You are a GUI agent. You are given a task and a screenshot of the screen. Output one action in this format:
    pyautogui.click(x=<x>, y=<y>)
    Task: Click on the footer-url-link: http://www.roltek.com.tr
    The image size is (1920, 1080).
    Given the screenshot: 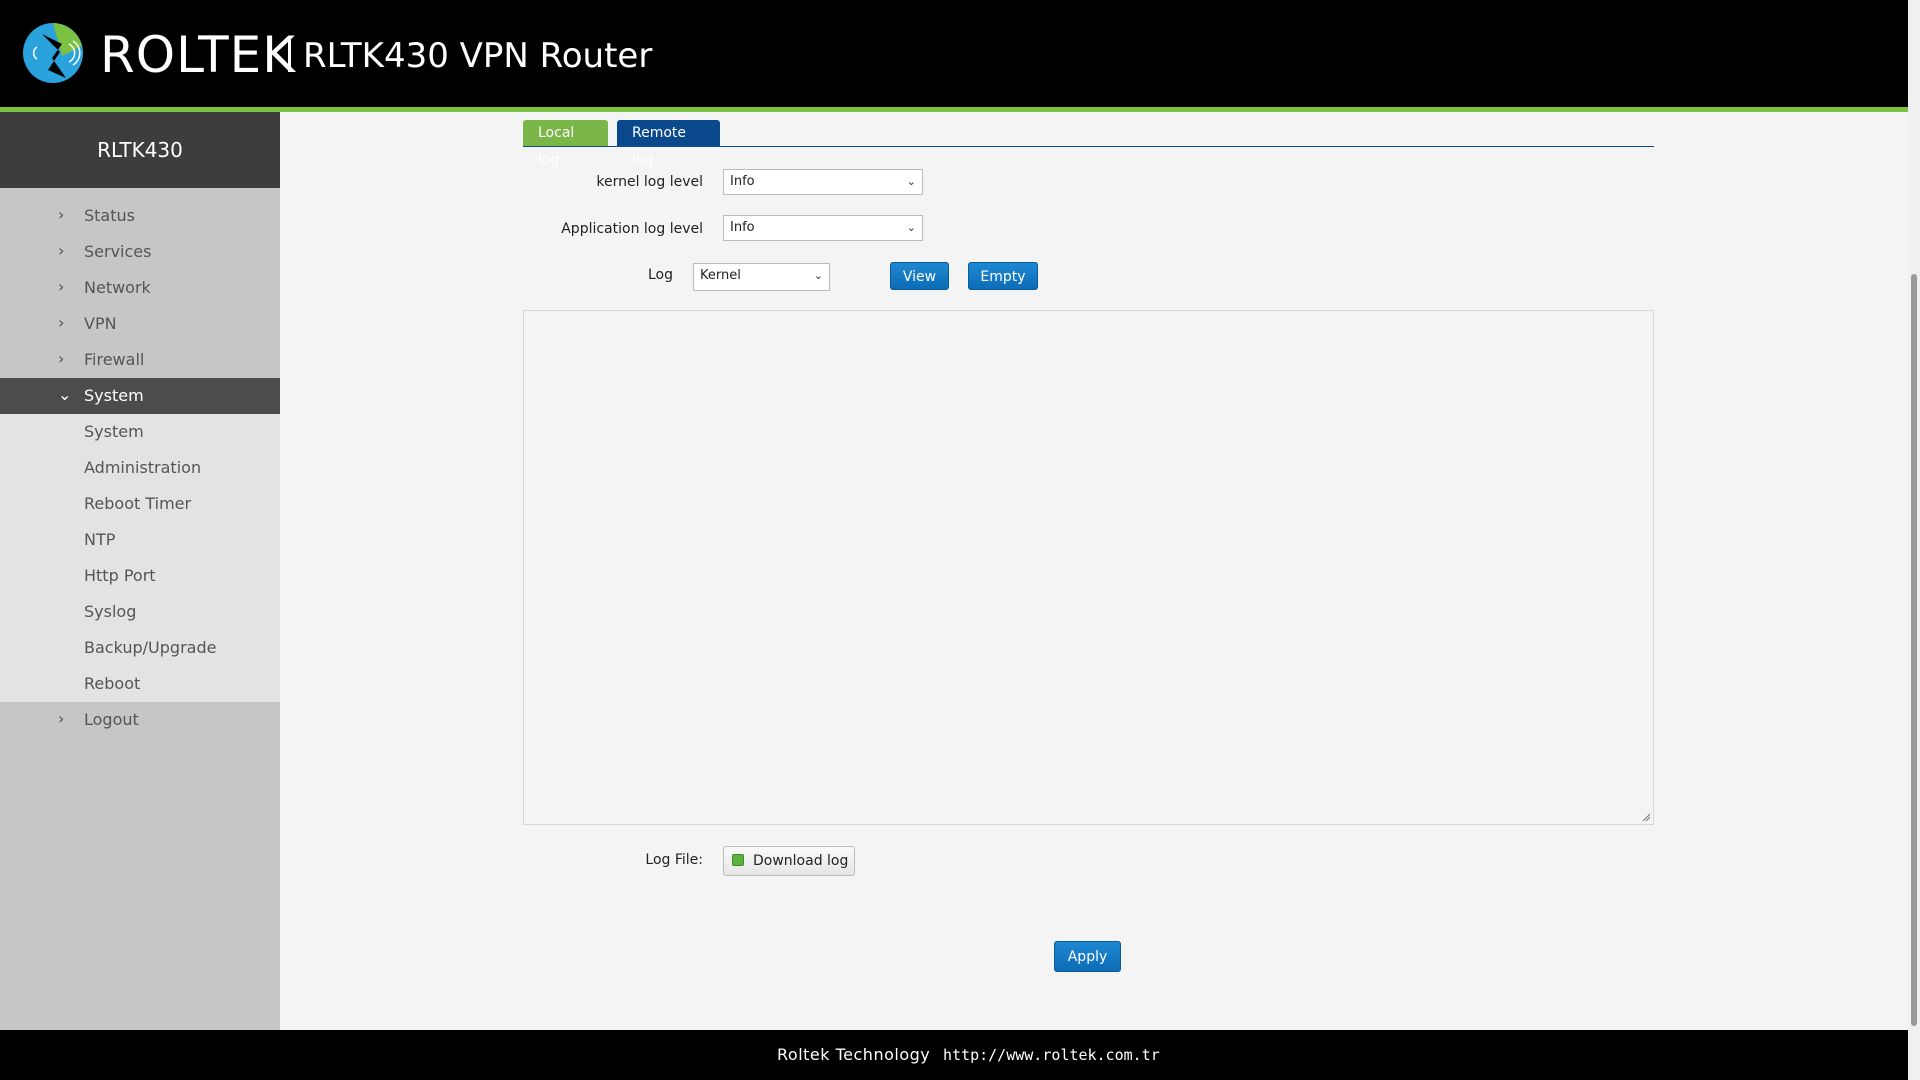 What is the action you would take?
    pyautogui.click(x=1051, y=1055)
    